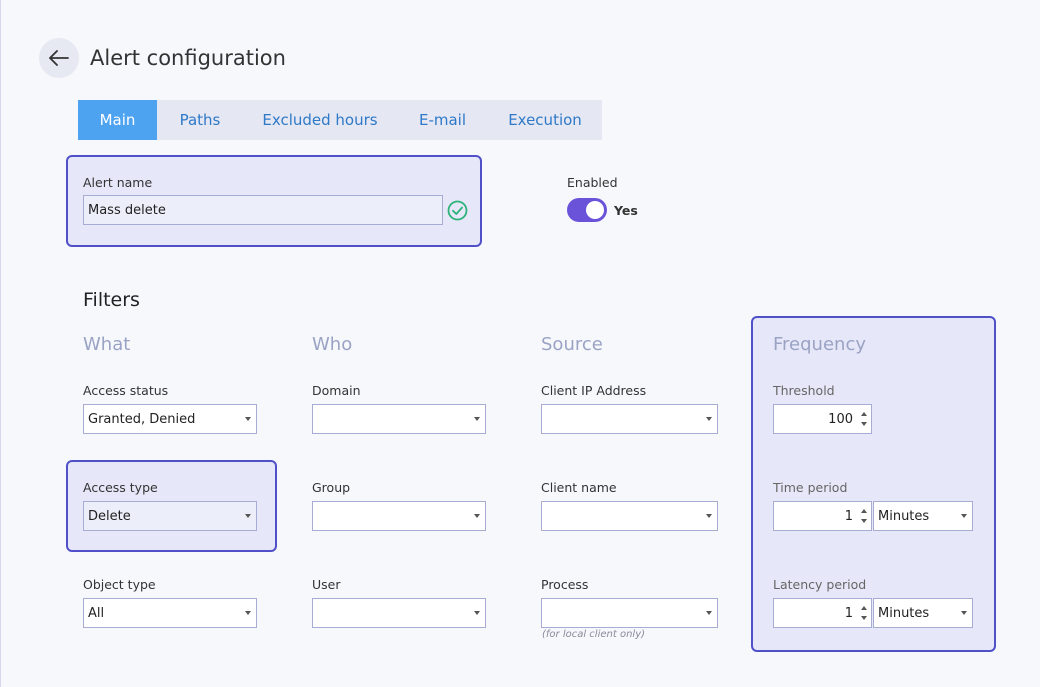 This screenshot has width=1040, height=687. What do you see at coordinates (595, 210) in the screenshot?
I see `toggle-knob` at bounding box center [595, 210].